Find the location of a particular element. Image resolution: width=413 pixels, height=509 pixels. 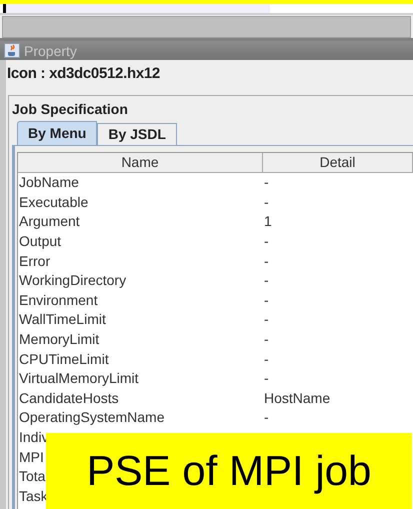

table-cell: Error is located at coordinates (34, 260).